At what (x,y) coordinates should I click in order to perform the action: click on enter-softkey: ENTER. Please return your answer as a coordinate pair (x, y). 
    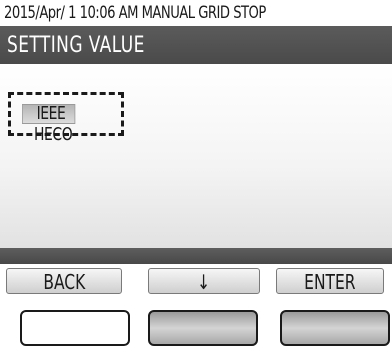
    Looking at the image, I should click on (330, 281).